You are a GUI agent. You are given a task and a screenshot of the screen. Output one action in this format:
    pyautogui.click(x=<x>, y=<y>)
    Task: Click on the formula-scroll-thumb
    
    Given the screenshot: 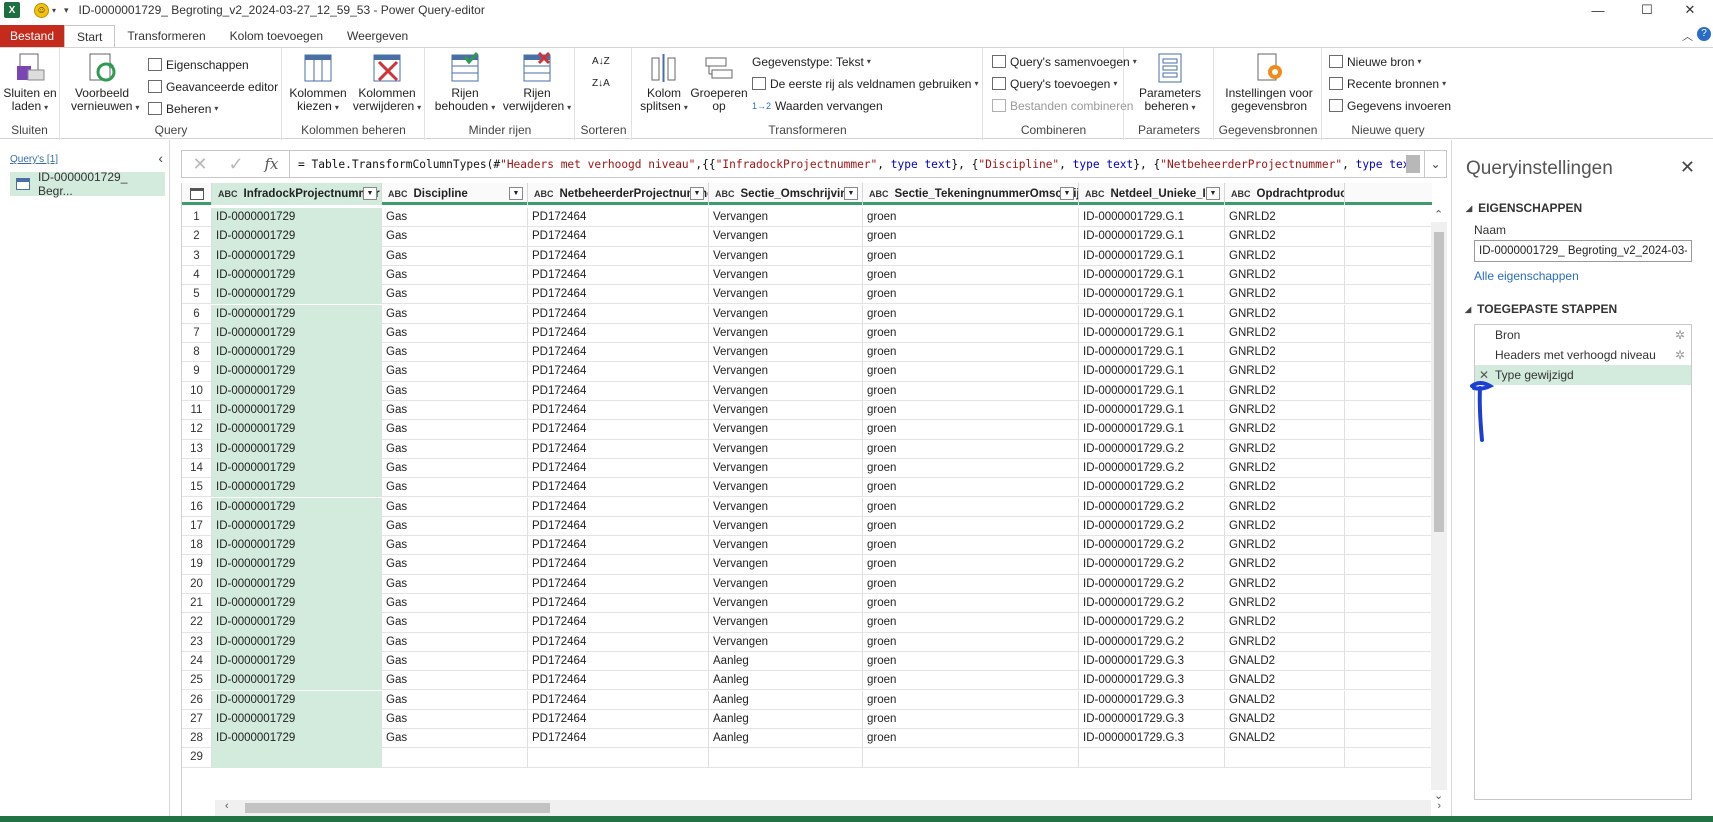 What is the action you would take?
    pyautogui.click(x=1413, y=164)
    